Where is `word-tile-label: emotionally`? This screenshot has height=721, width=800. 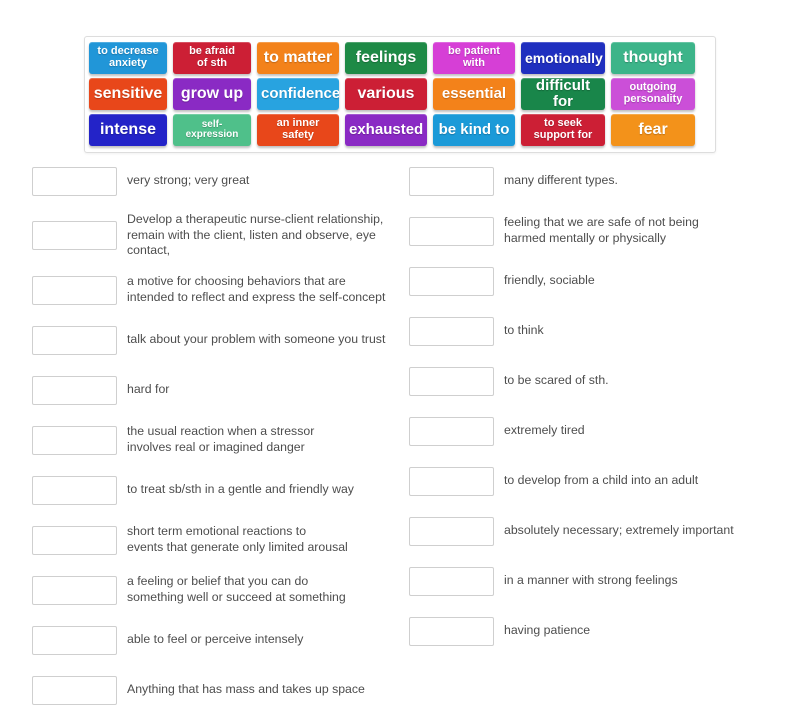
word-tile-label: emotionally is located at coordinates (564, 57).